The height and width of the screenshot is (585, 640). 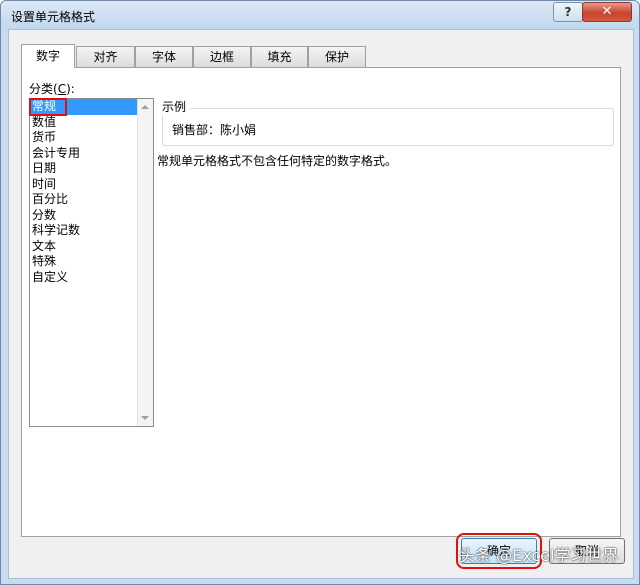 What do you see at coordinates (84, 247) in the screenshot?
I see `category-item-text: 文本` at bounding box center [84, 247].